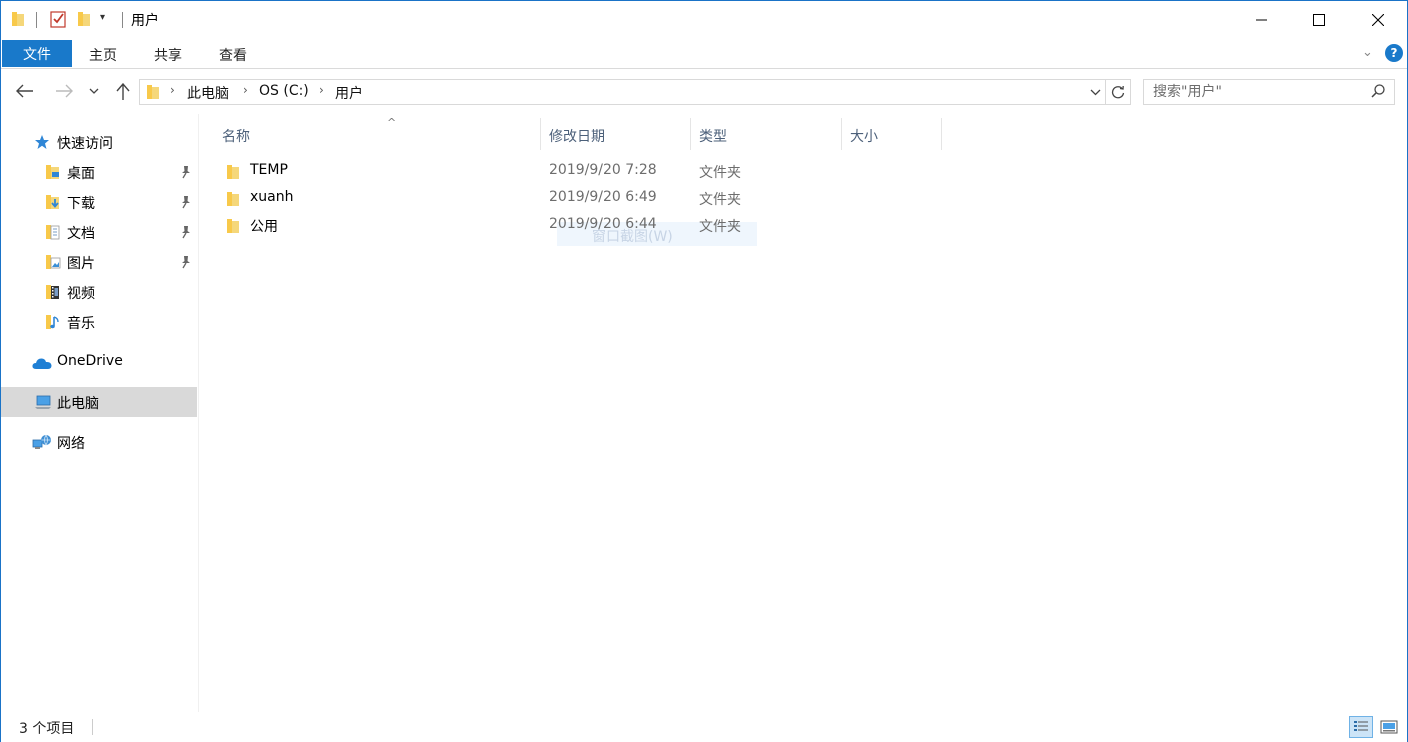 This screenshot has height=742, width=1408. What do you see at coordinates (52, 322) in the screenshot?
I see `music-folder-icon` at bounding box center [52, 322].